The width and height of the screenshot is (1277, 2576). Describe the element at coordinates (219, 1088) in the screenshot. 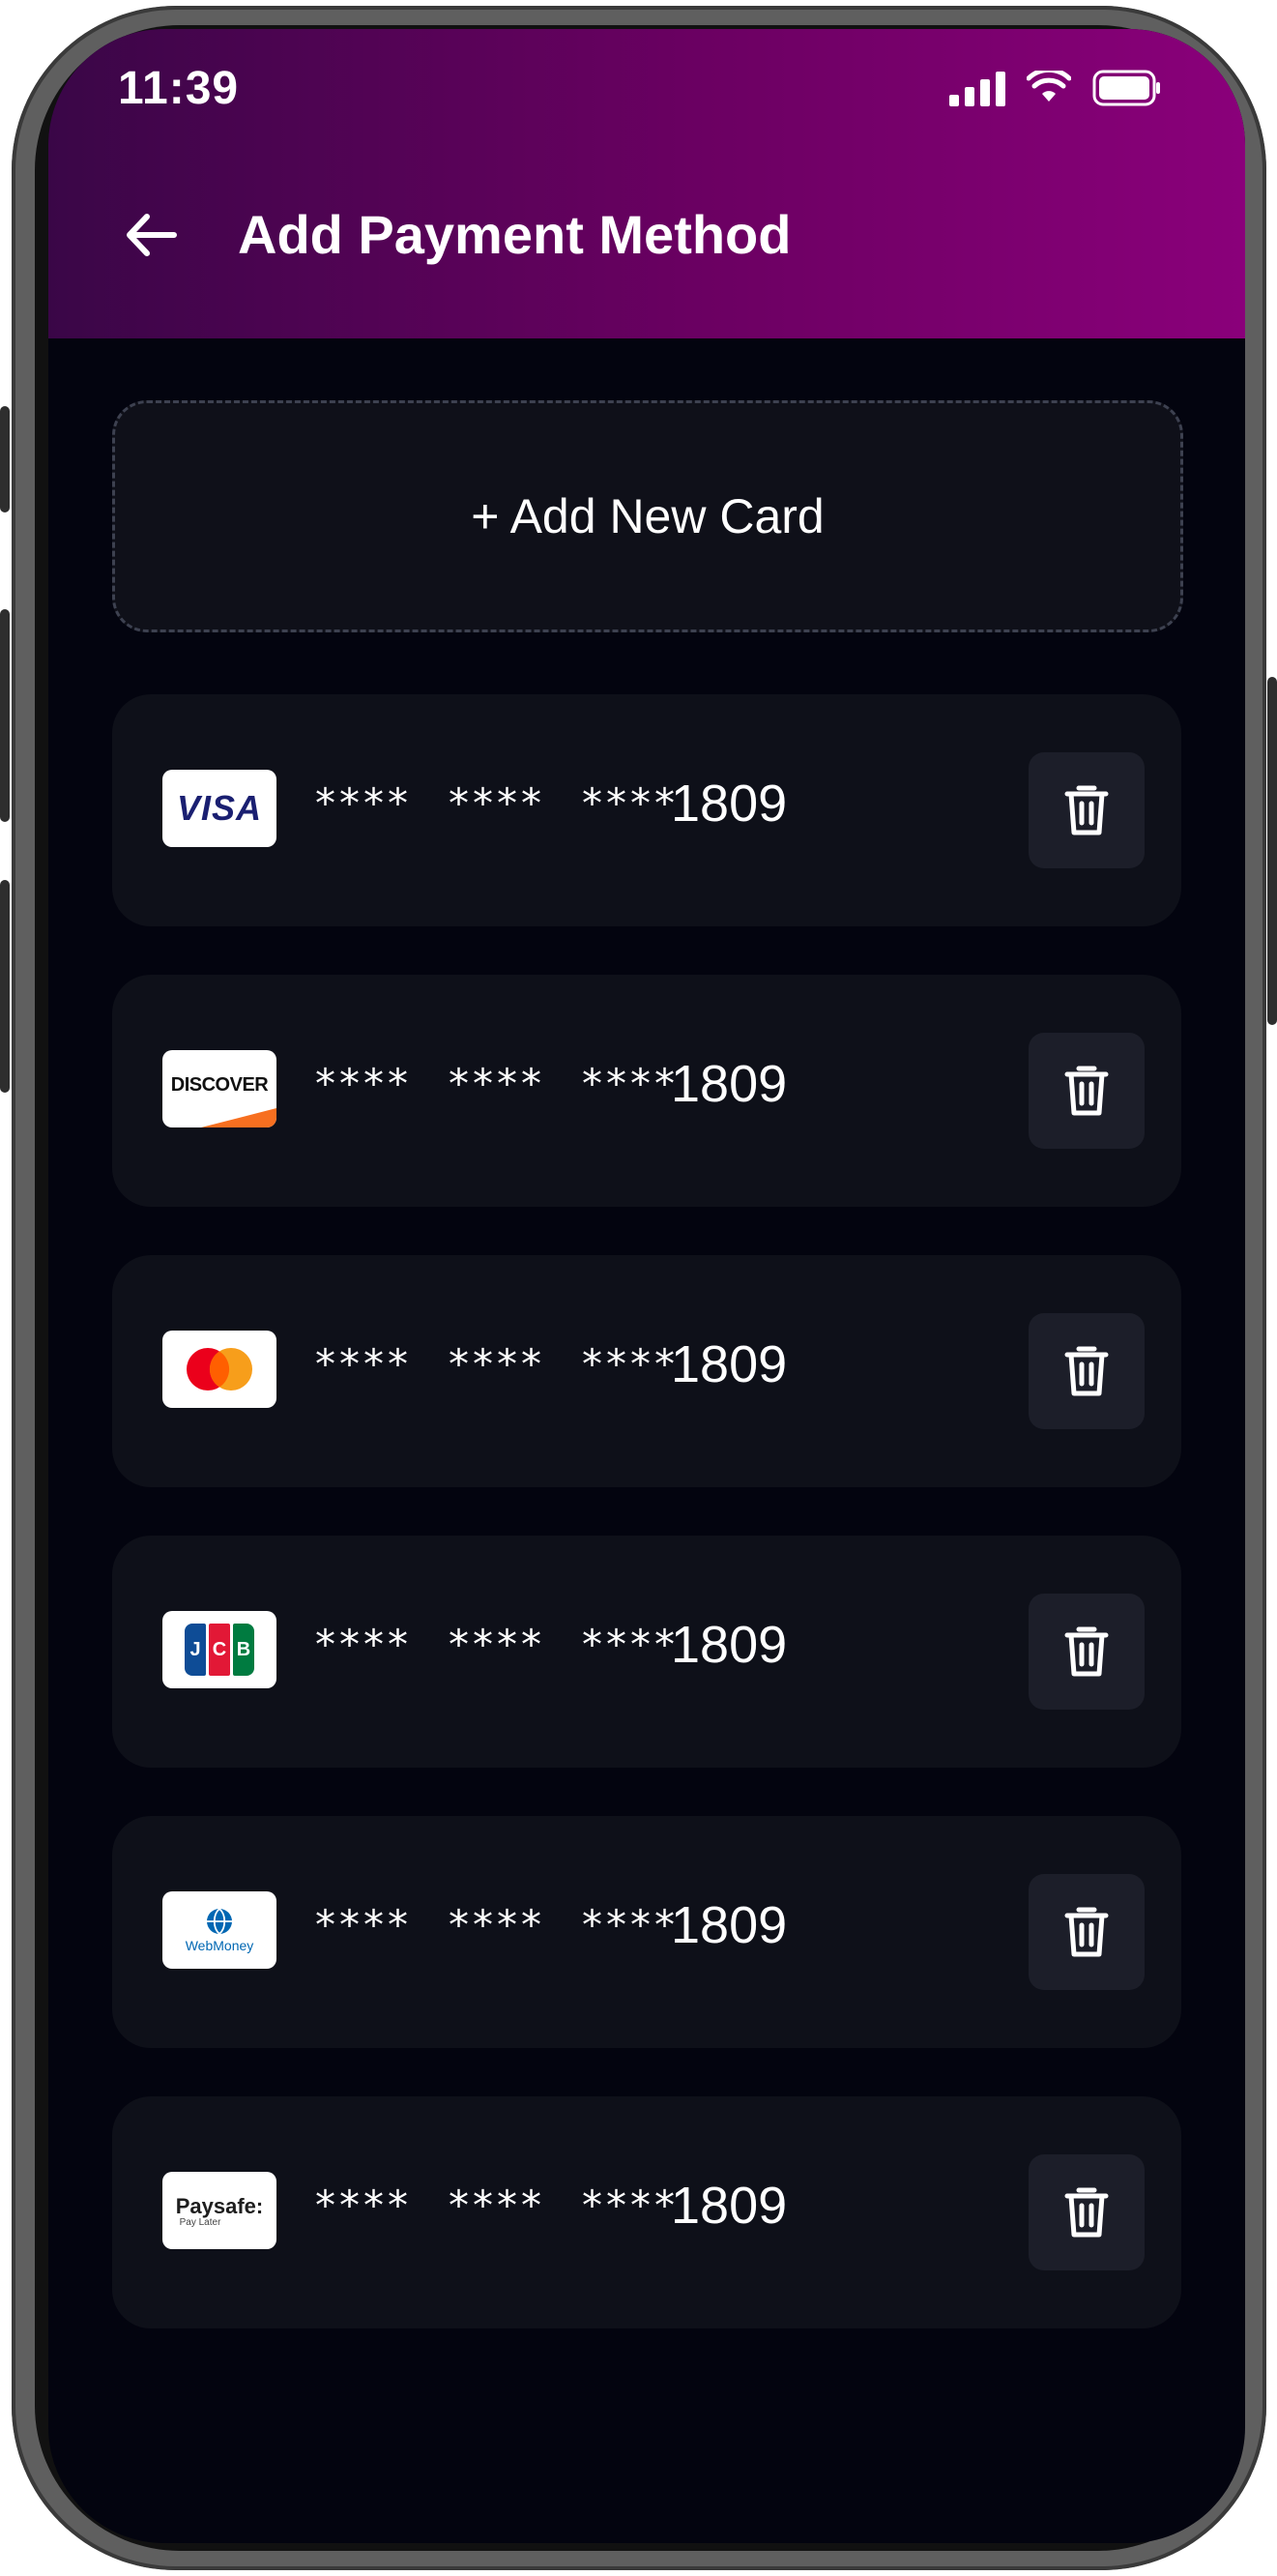

I see `discover-logo-icon: DISCOVER` at that location.